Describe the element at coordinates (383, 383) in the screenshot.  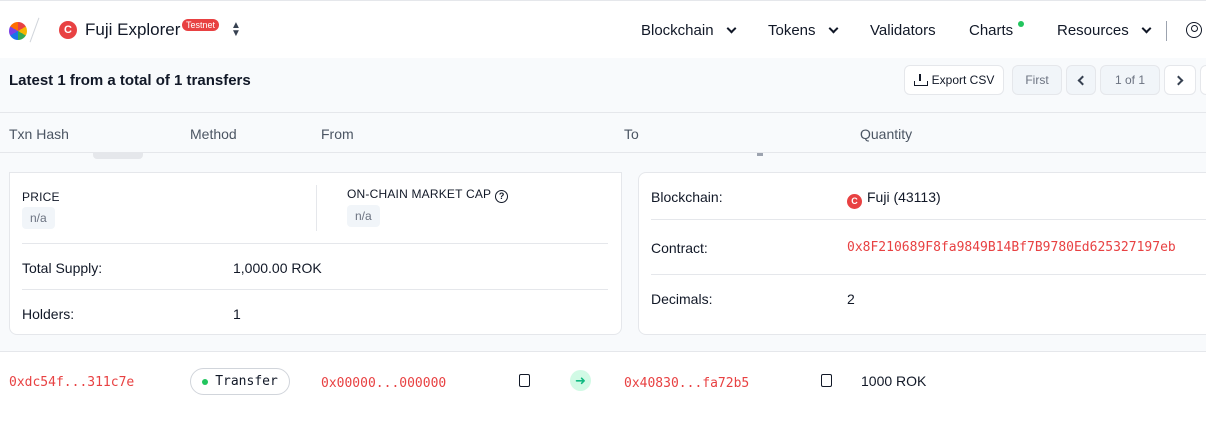
I see `from-address-link: 0x00000...000000` at that location.